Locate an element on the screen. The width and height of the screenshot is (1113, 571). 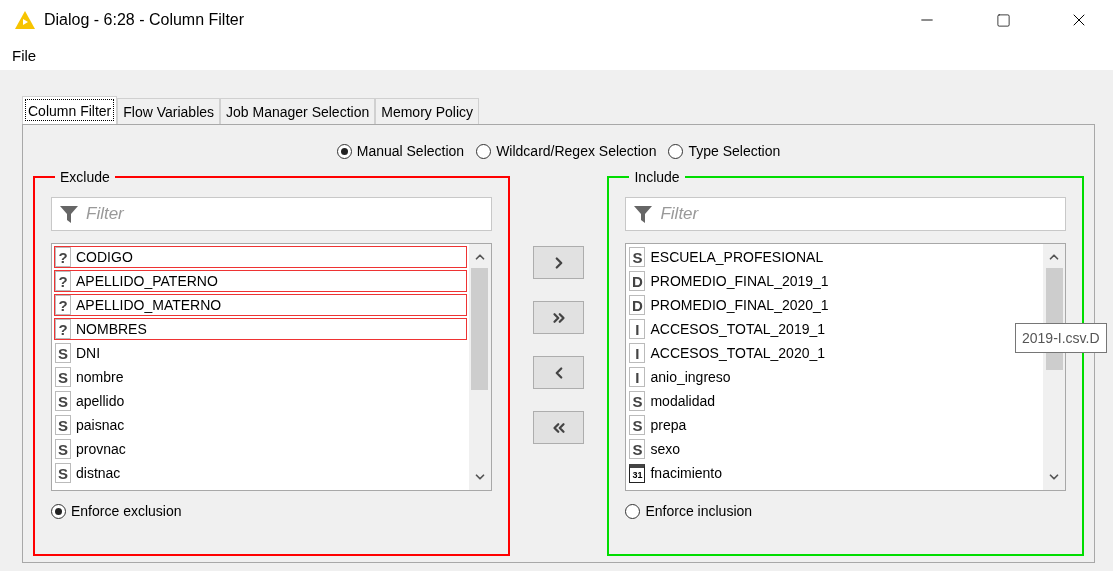
column-name: sexo is located at coordinates (665, 449).